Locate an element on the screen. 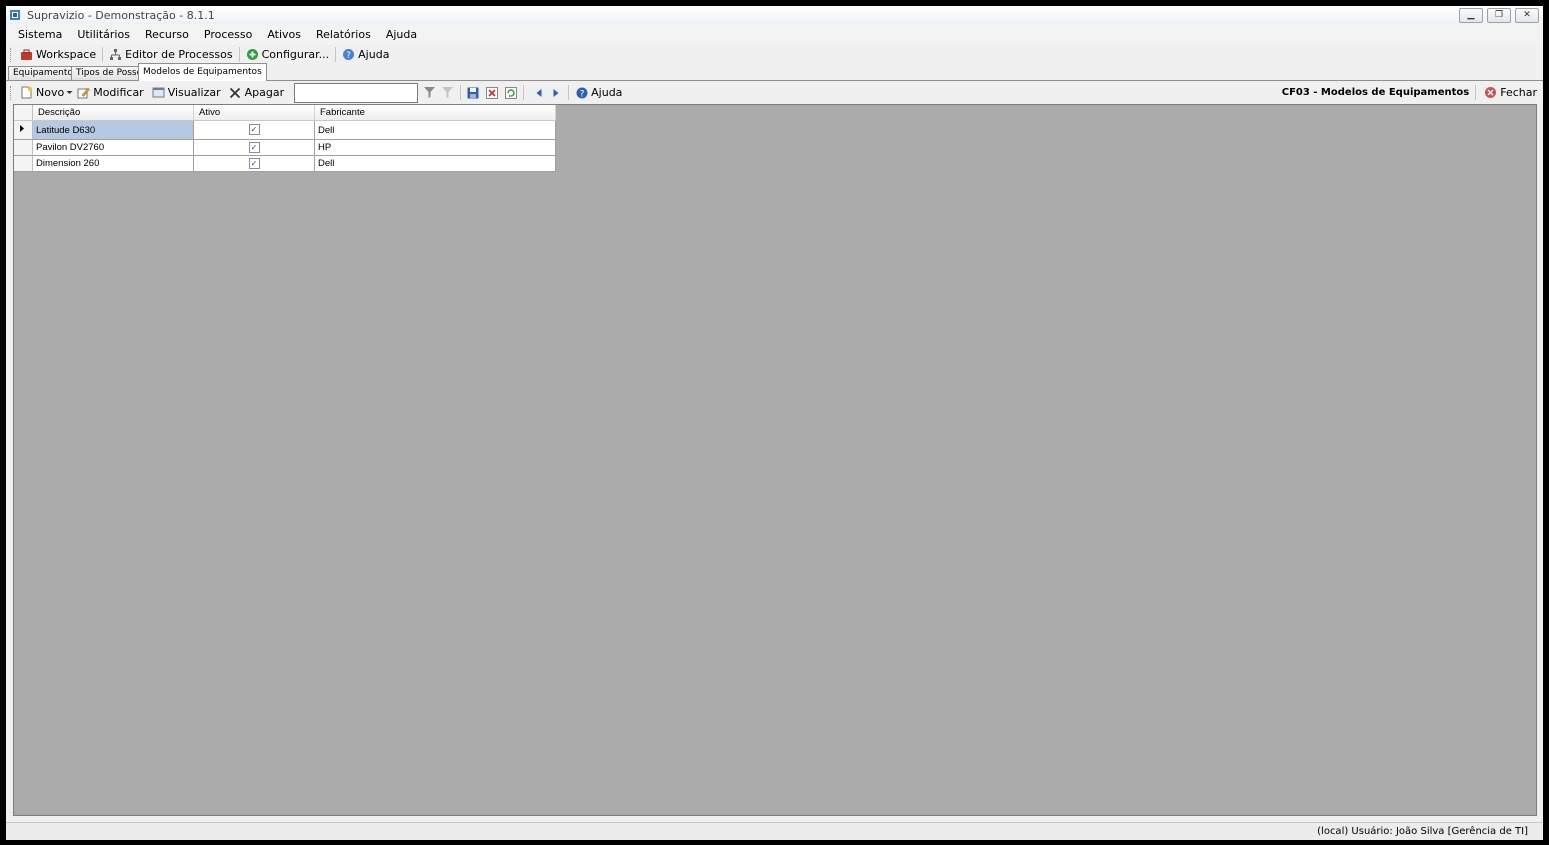 This screenshot has height=845, width=1549. new-button: Novo is located at coordinates (40, 92).